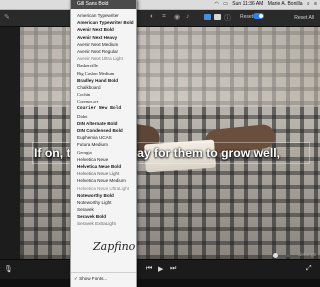 This screenshot has width=320, height=287. What do you see at coordinates (247, 4) in the screenshot?
I see `clock: Sun 11:36 AM` at bounding box center [247, 4].